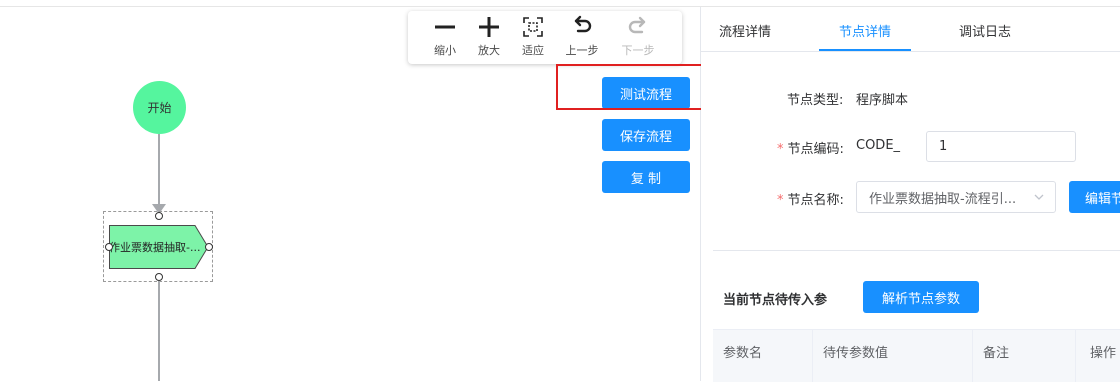 The width and height of the screenshot is (1120, 382). What do you see at coordinates (878, 145) in the screenshot?
I see `node-code-prefix: CODE_` at bounding box center [878, 145].